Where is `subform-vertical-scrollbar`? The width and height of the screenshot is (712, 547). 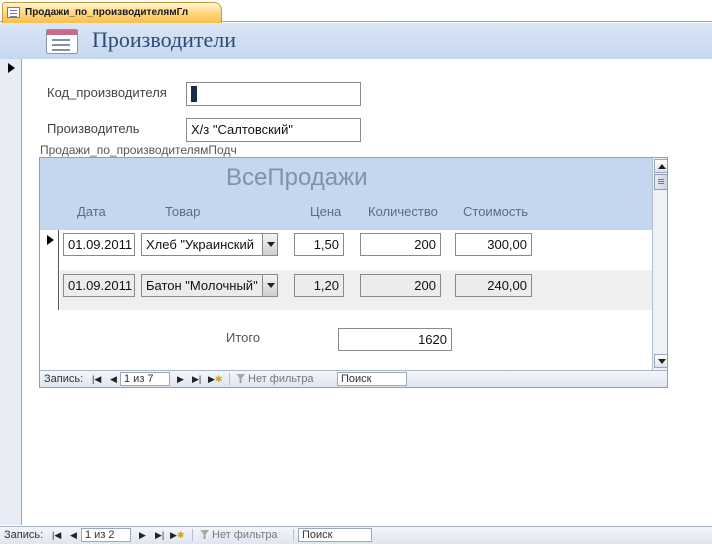 subform-vertical-scrollbar is located at coordinates (659, 264).